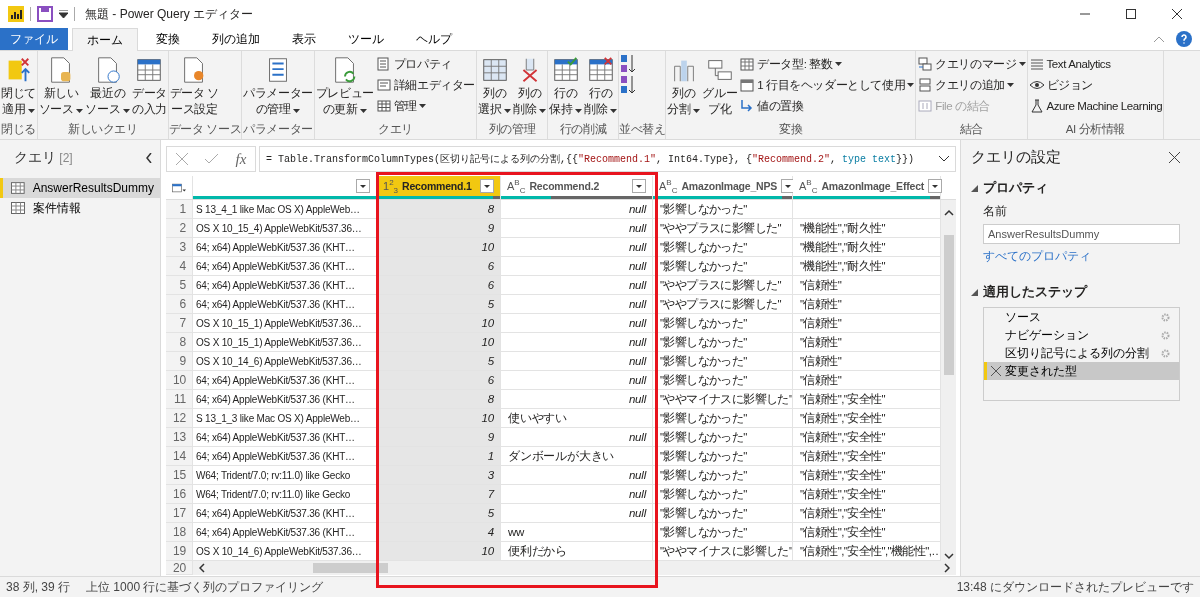  I want to click on scroll-right-icon, so click(947, 568).